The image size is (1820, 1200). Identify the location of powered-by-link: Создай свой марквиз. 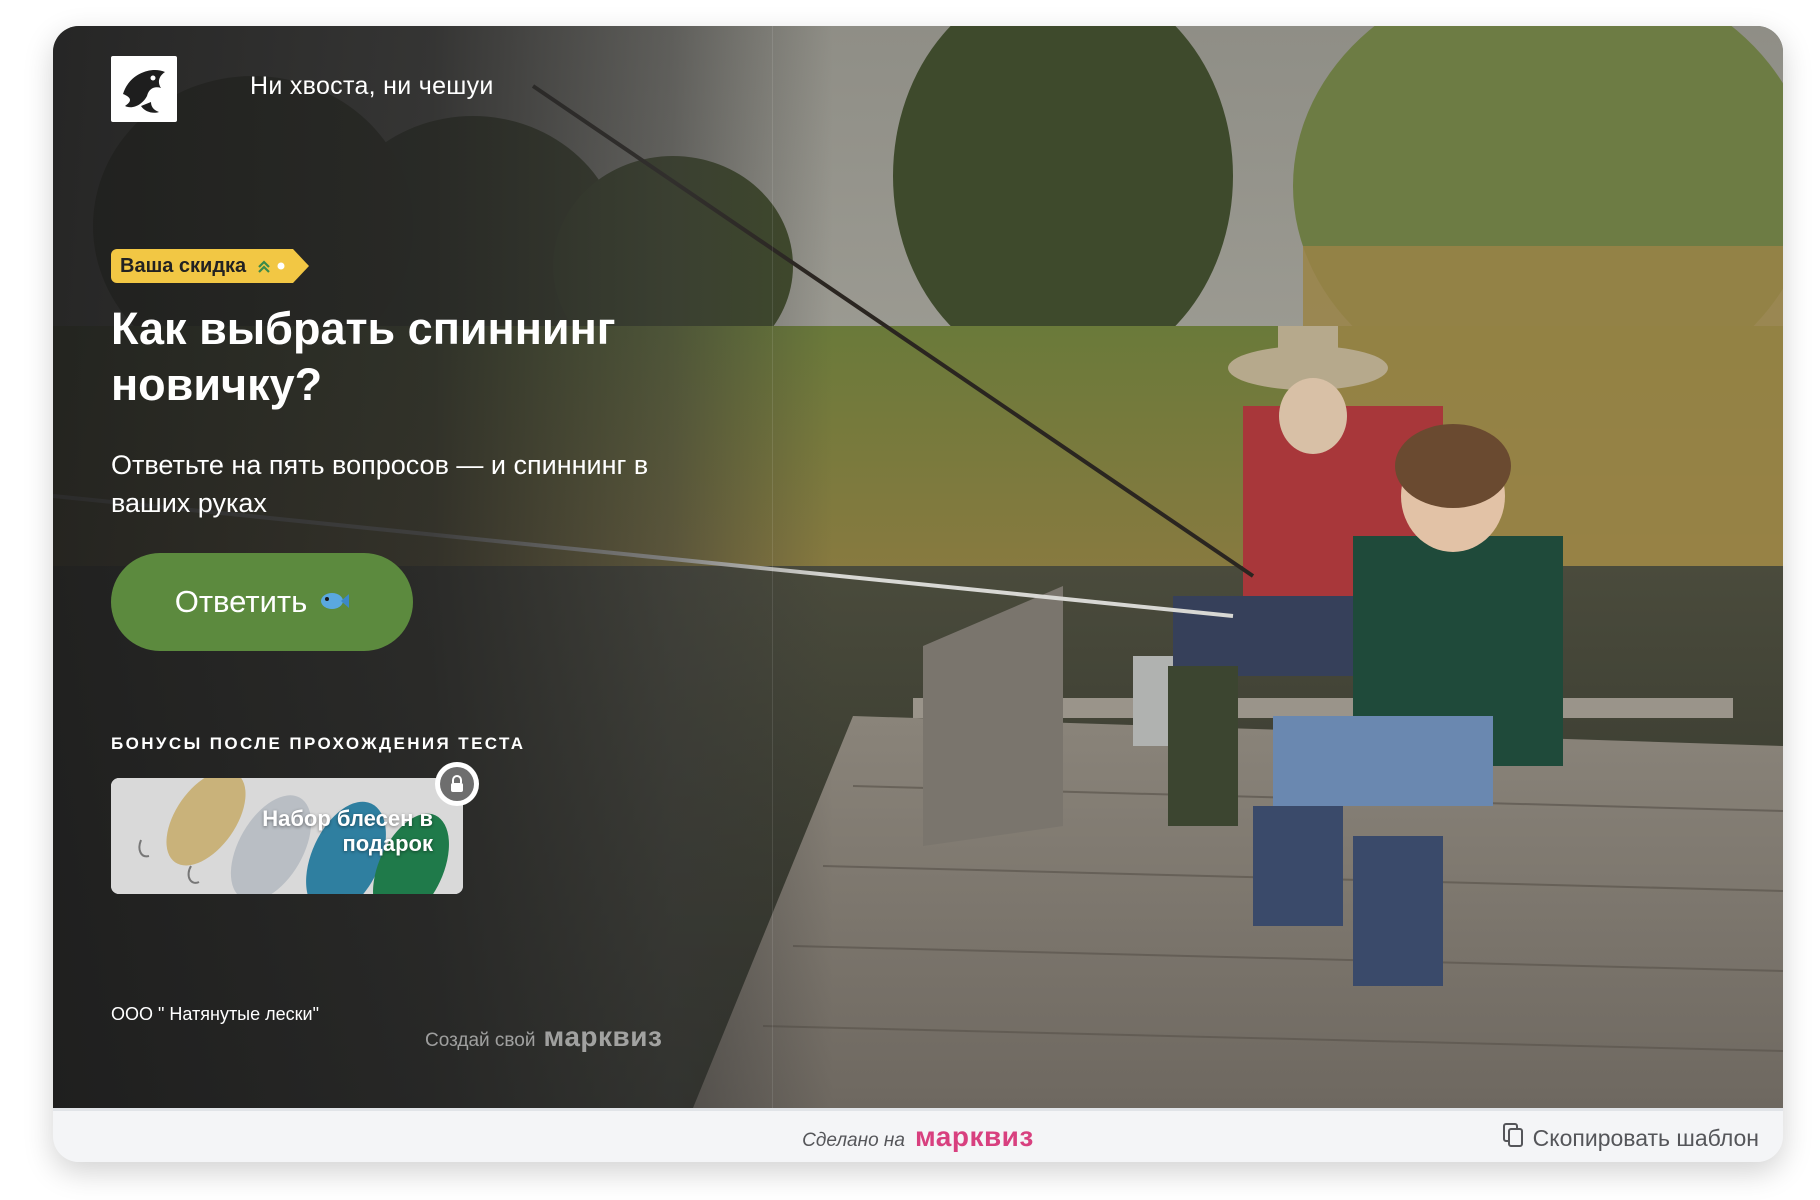
(543, 1037).